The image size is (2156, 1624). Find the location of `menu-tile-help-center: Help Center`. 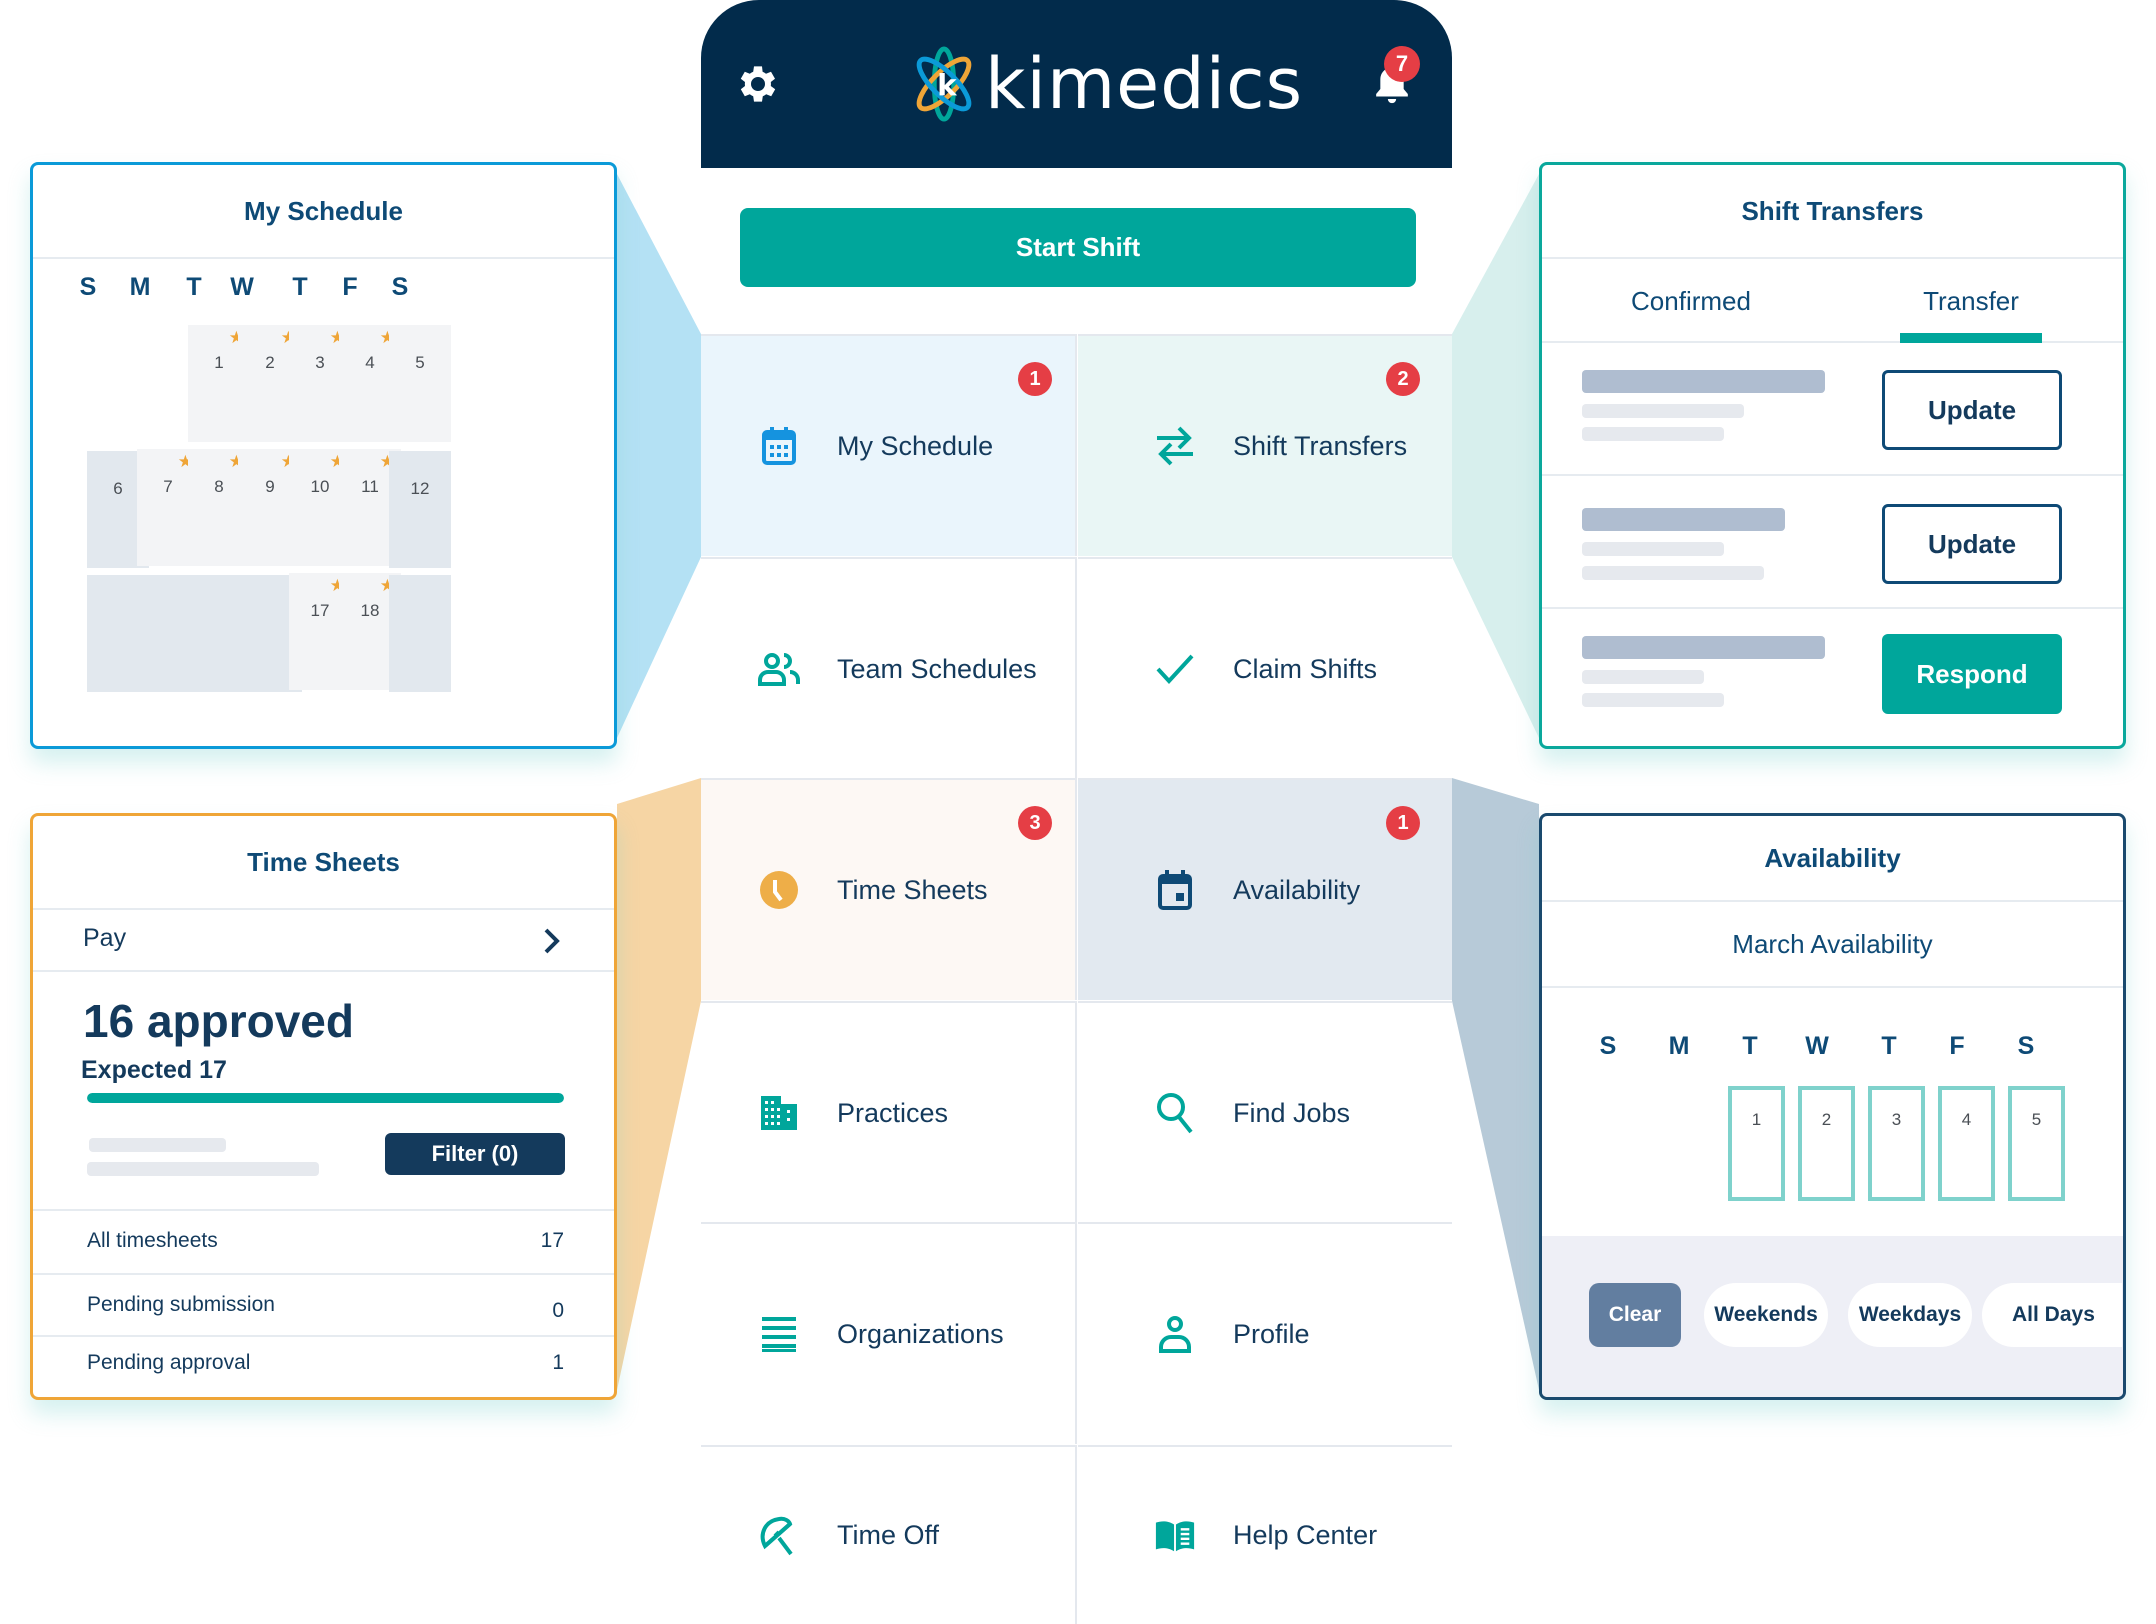

menu-tile-help-center: Help Center is located at coordinates (1265, 1534).